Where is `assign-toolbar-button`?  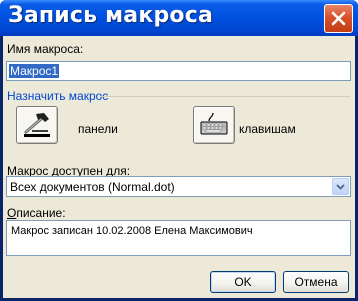
assign-toolbar-button is located at coordinates (37, 125).